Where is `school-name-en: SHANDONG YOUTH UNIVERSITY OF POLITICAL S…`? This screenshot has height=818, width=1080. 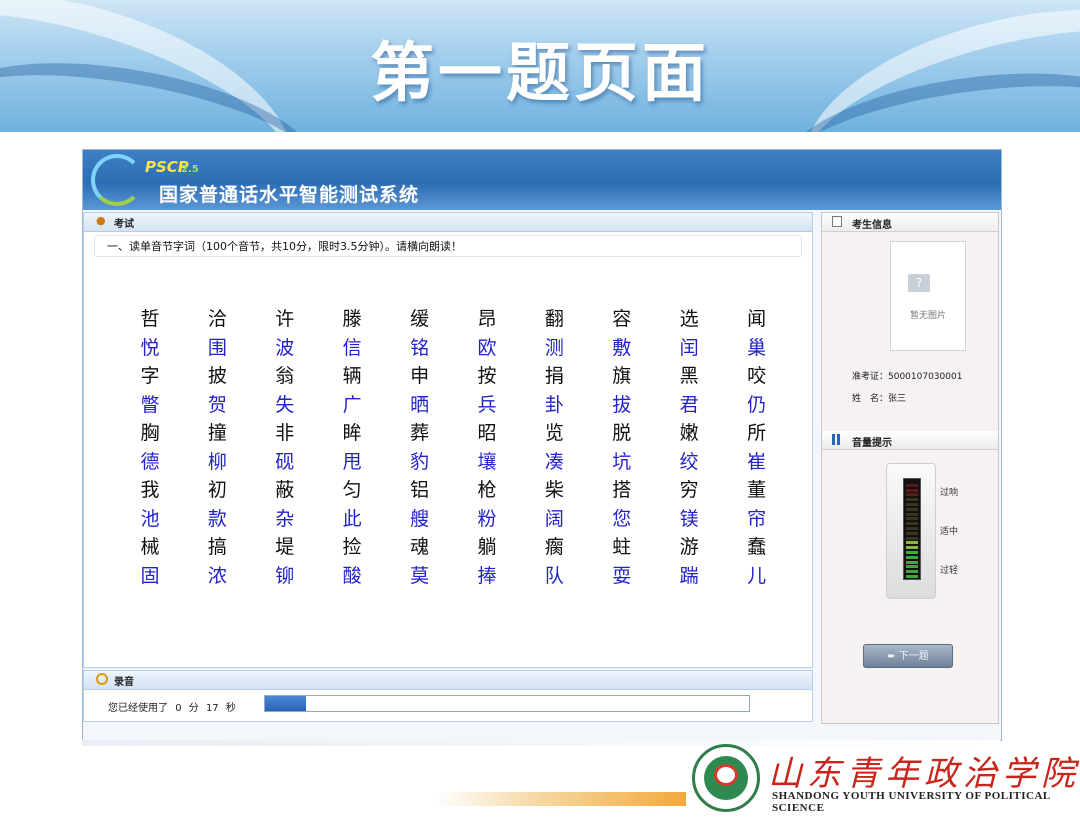
school-name-en: SHANDONG YOUTH UNIVERSITY OF POLITICAL S… is located at coordinates (911, 802).